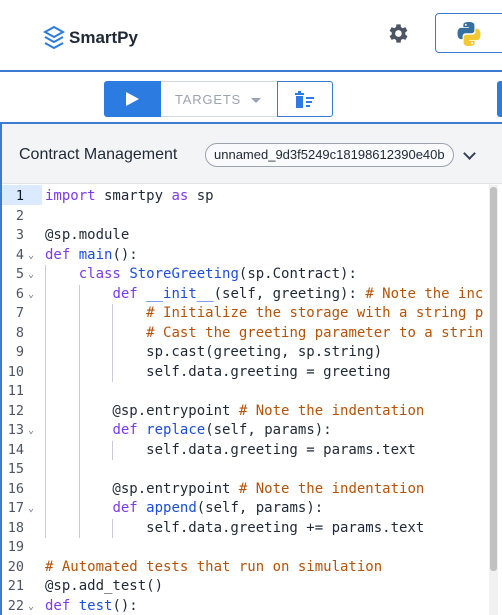 Image resolution: width=502 pixels, height=615 pixels. I want to click on line-number: 15, so click(15, 469).